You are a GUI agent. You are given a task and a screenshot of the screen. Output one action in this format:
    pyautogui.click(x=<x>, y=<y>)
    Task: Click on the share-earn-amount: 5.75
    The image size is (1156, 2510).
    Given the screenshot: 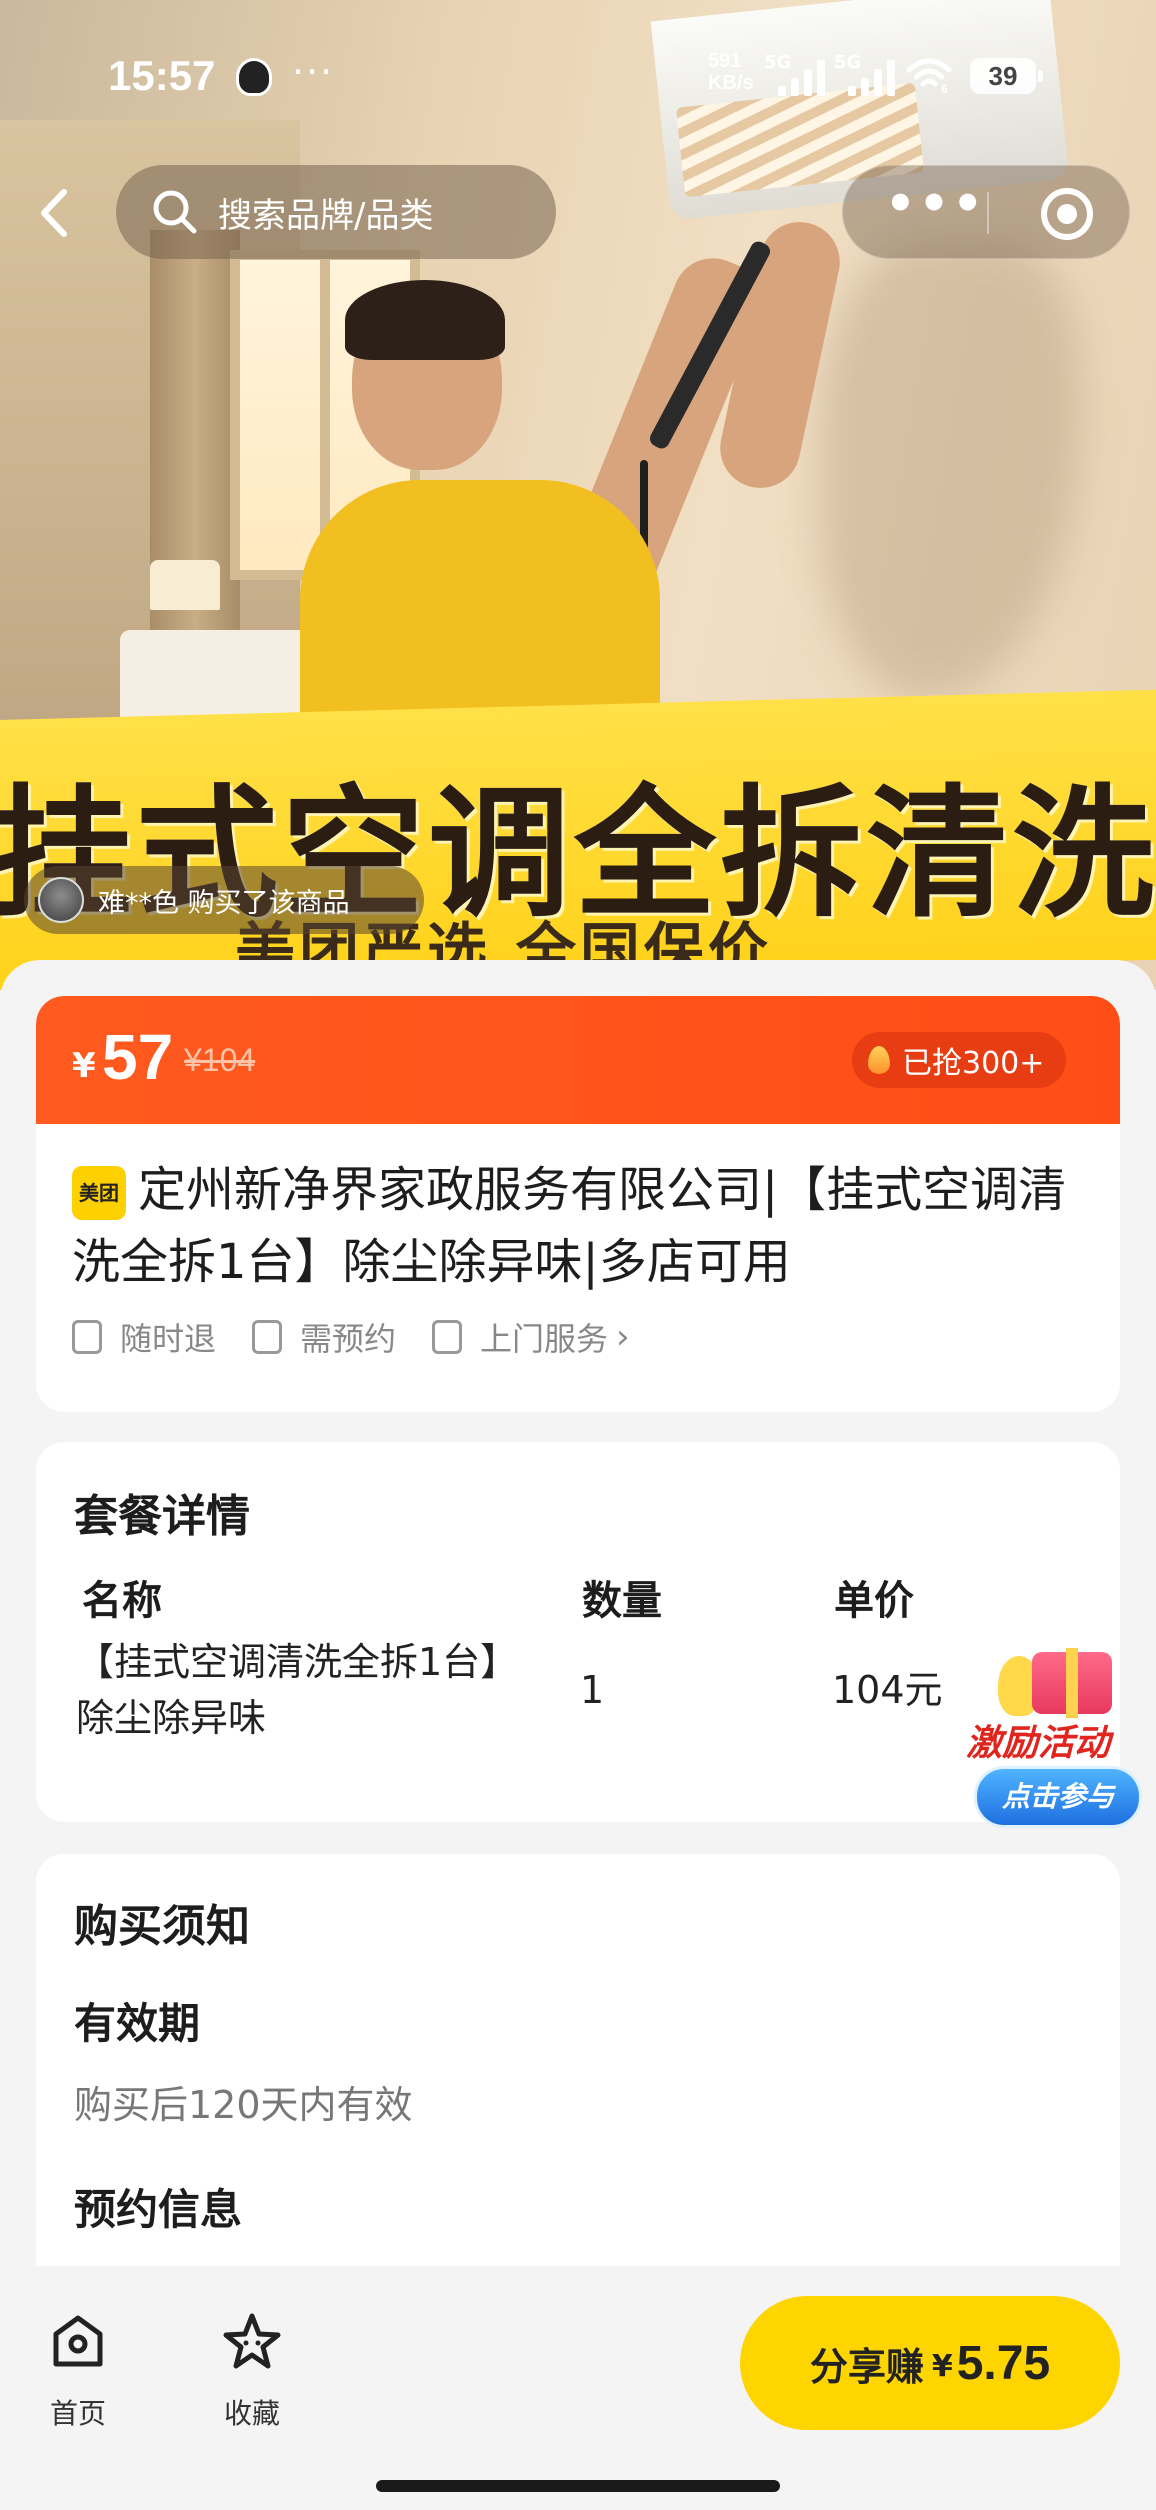 What is the action you would take?
    pyautogui.click(x=1003, y=2363)
    